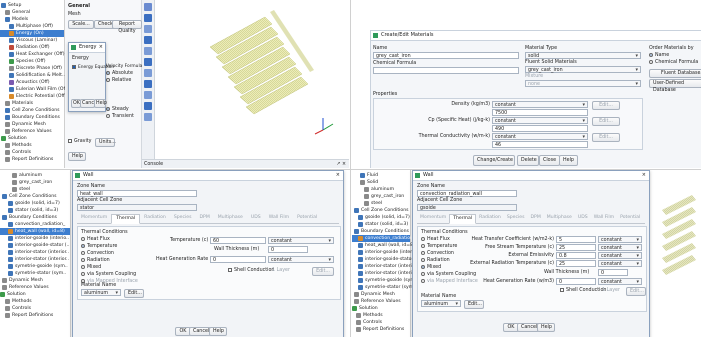  What do you see at coordinates (341, 164) in the screenshot?
I see `console-window-controls-icon: ↗ ×` at bounding box center [341, 164].